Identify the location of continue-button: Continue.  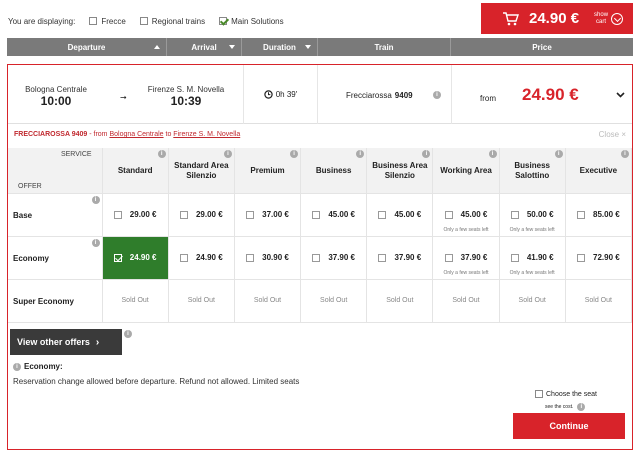
(569, 426).